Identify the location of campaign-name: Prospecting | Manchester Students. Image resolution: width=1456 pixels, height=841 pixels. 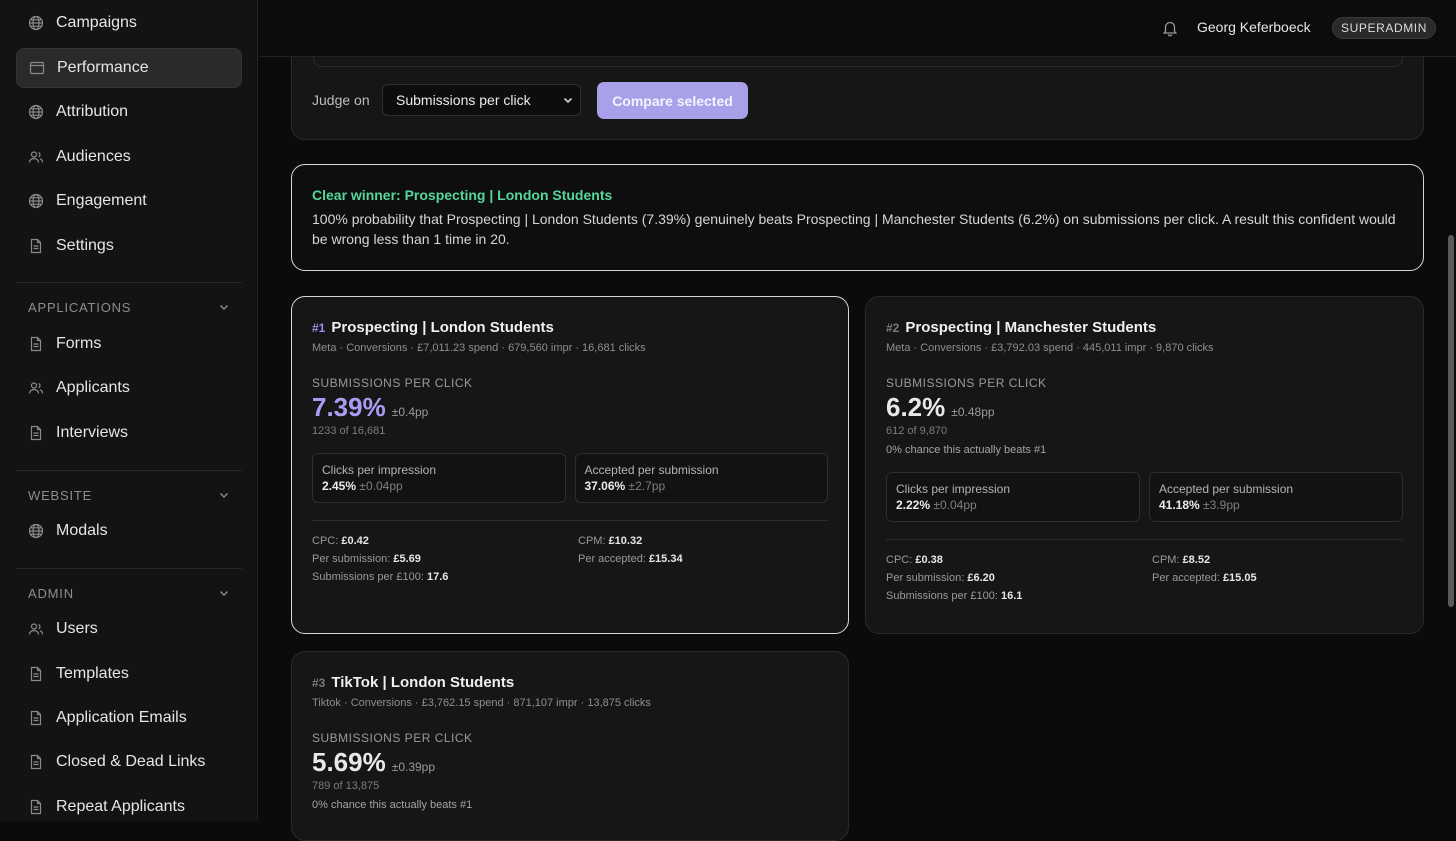
(1031, 327).